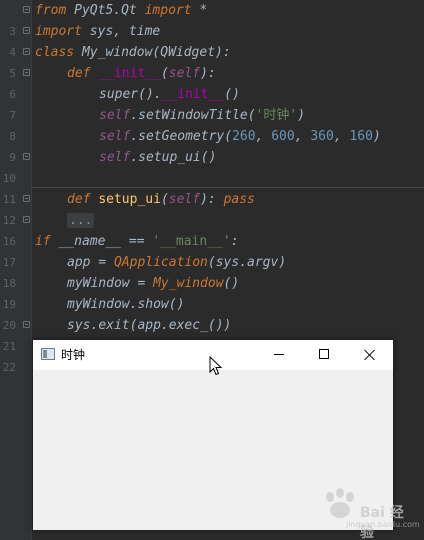 Image resolution: width=424 pixels, height=540 pixels. Describe the element at coordinates (212, 61) in the screenshot. I see `code-line: 5 class My_window(QWidget):` at that location.